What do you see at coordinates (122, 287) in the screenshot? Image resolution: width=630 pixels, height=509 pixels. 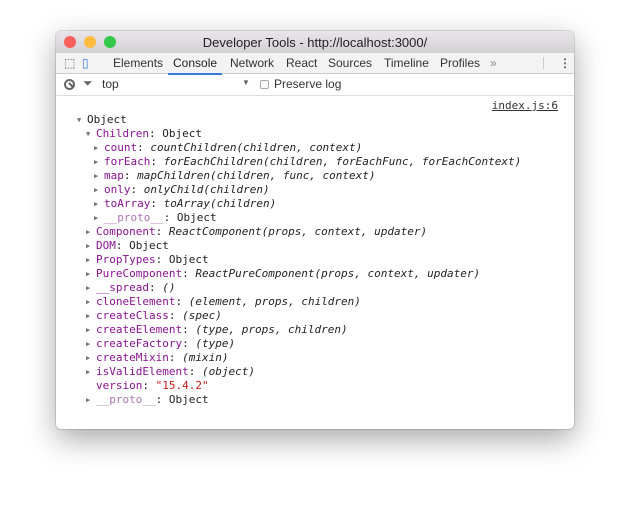 I see `property-key: __spread` at bounding box center [122, 287].